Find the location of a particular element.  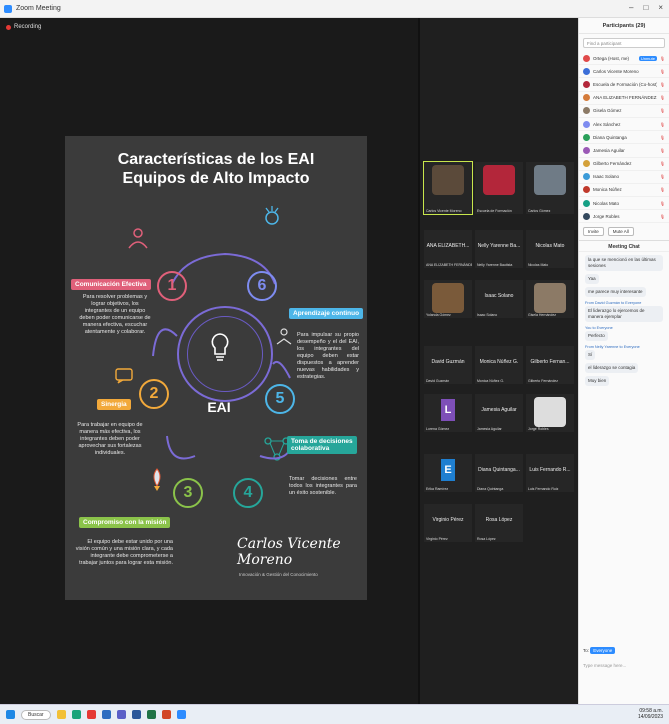

participant-name: Isaac Solano is located at coordinates (499, 296).